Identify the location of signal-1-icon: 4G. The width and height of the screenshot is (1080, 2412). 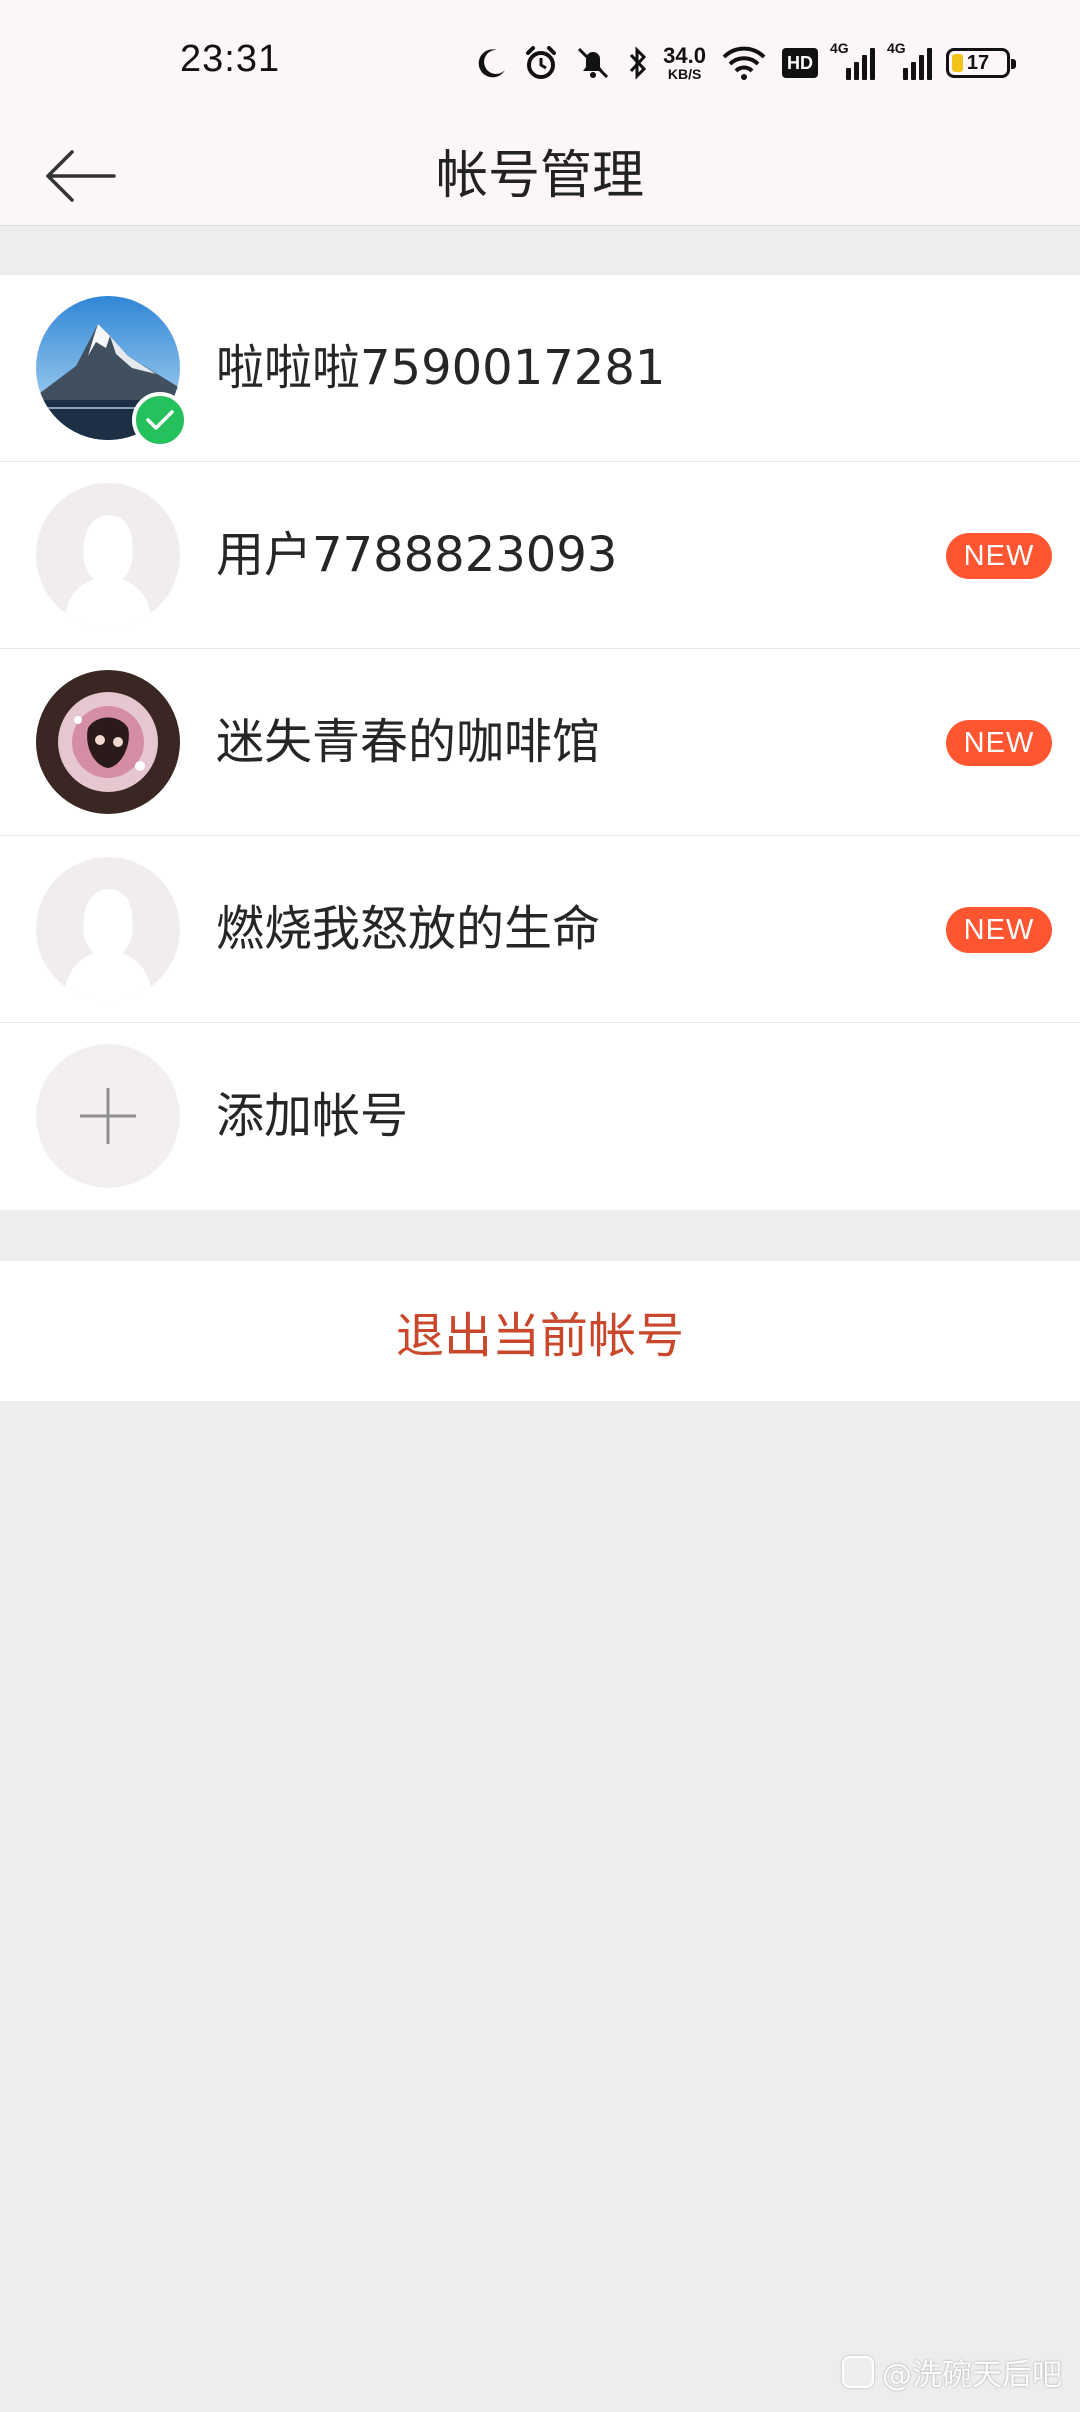
(852, 60).